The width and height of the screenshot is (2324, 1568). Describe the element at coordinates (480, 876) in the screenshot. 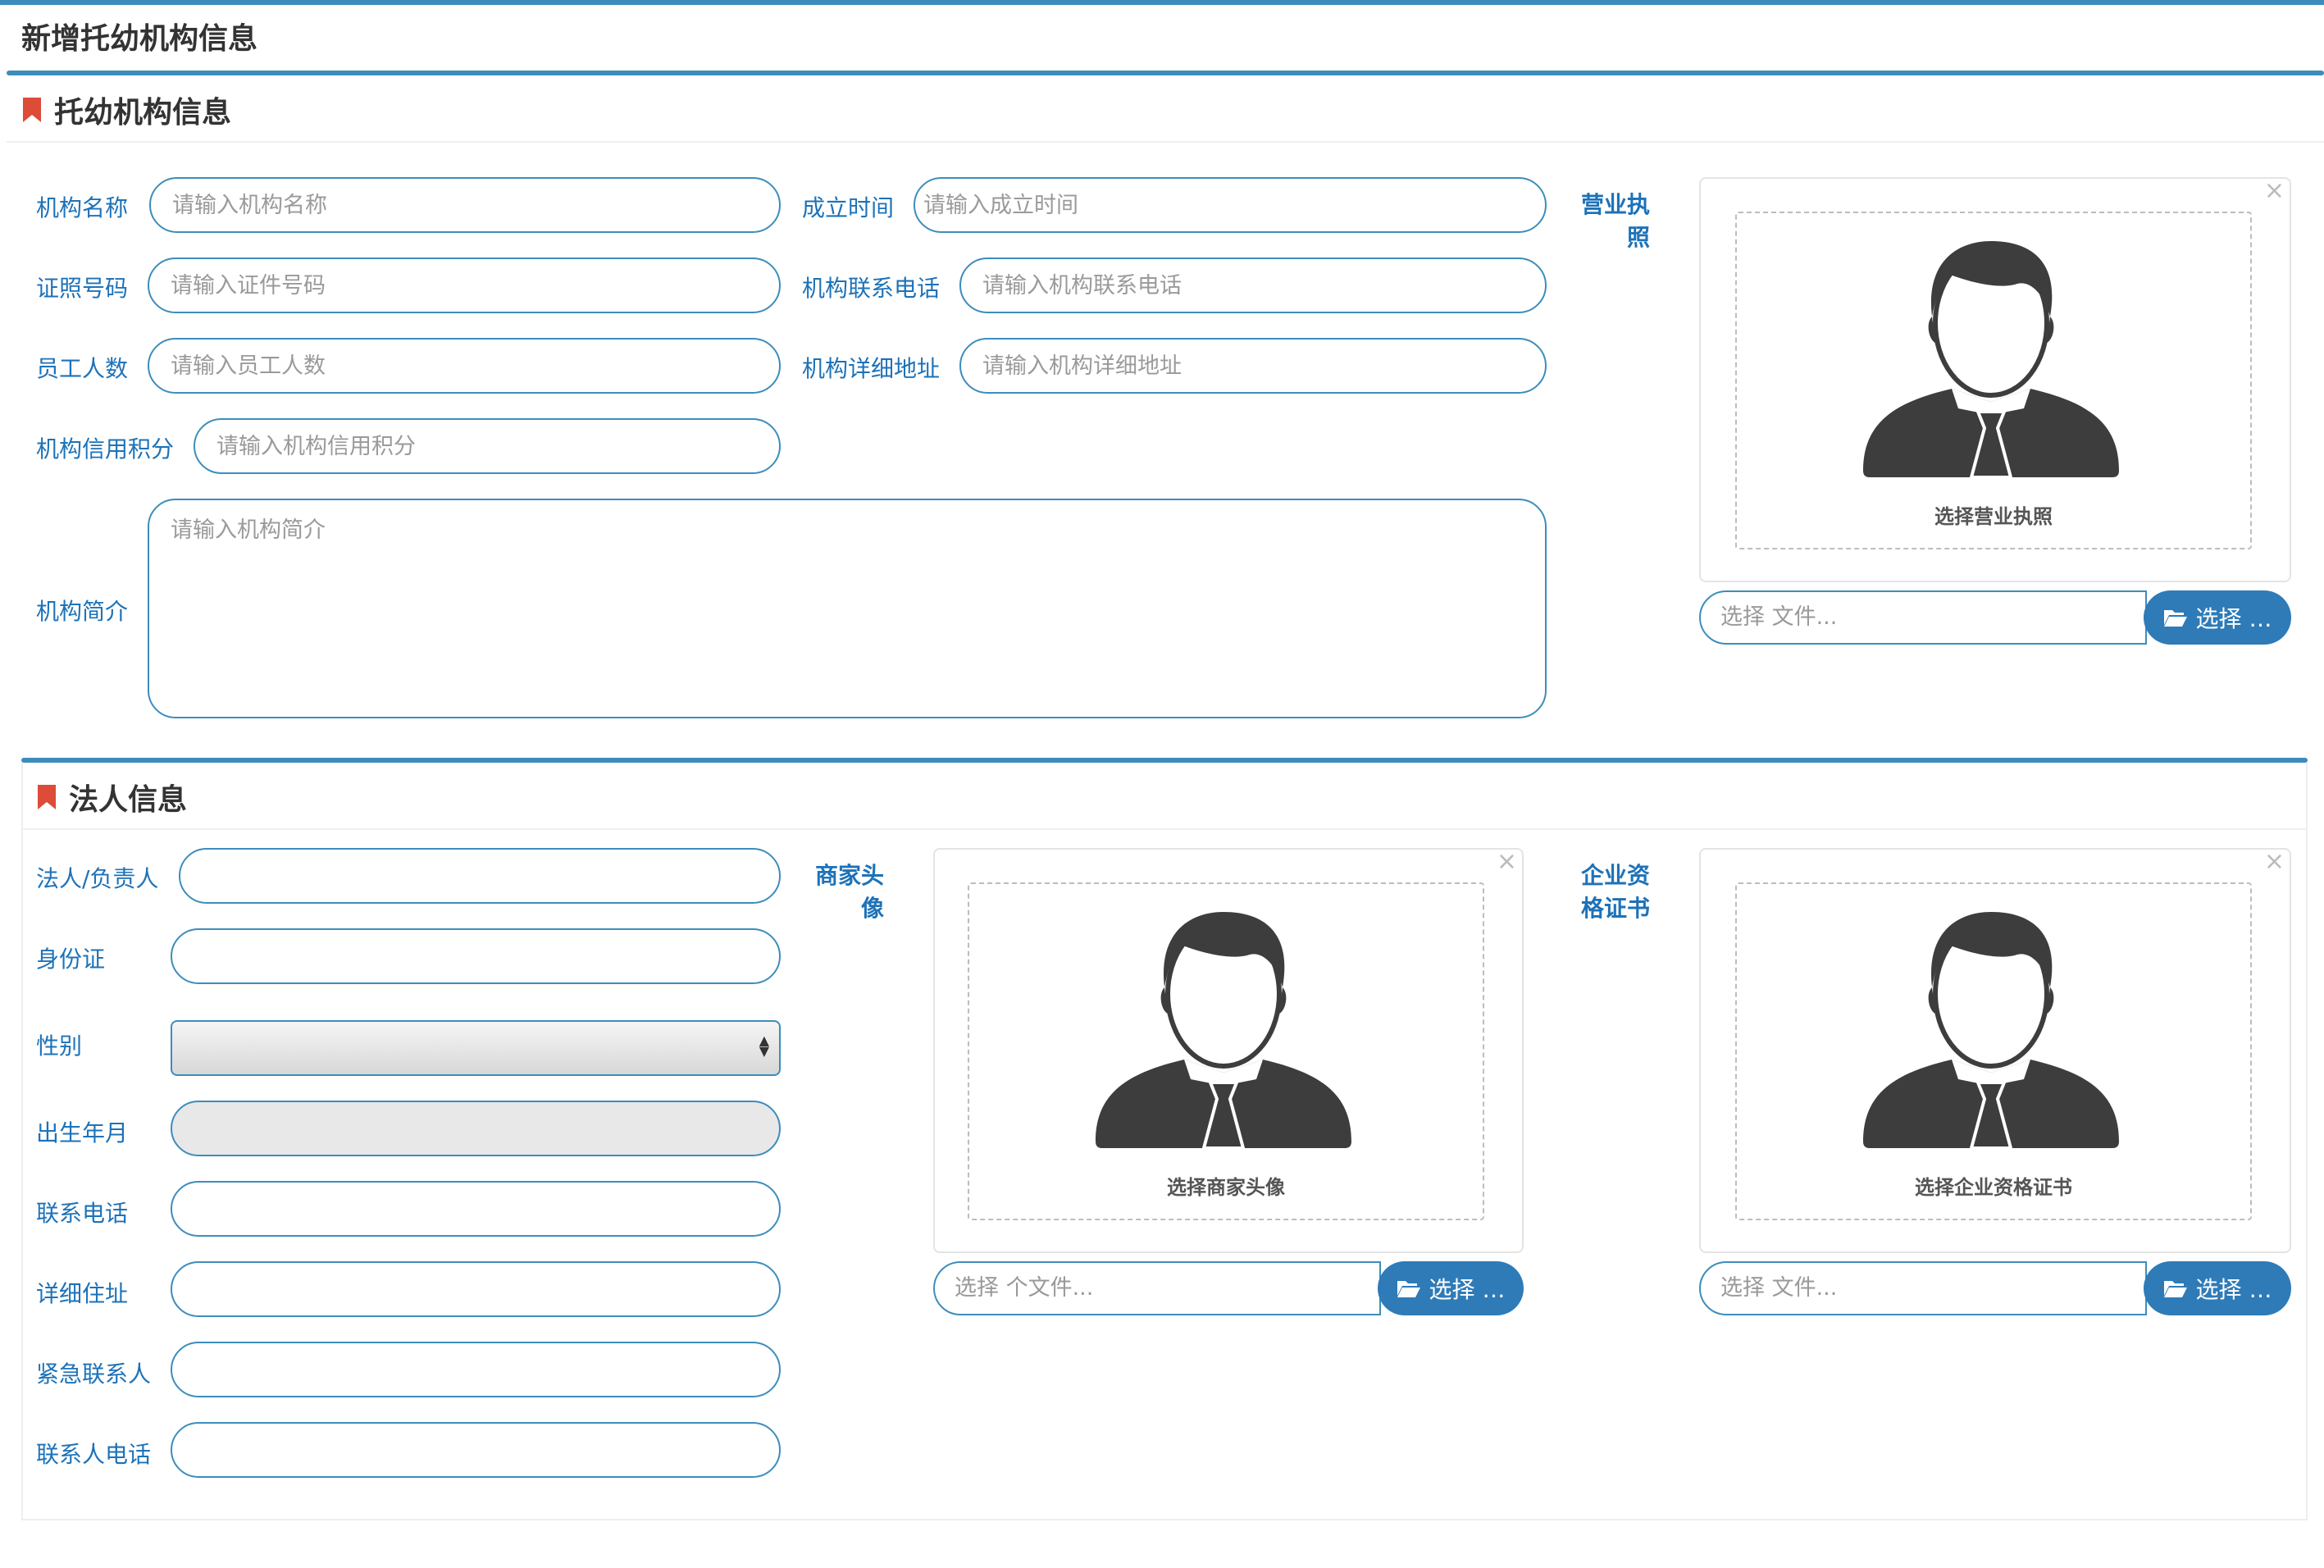

I see `legal-person-input` at that location.